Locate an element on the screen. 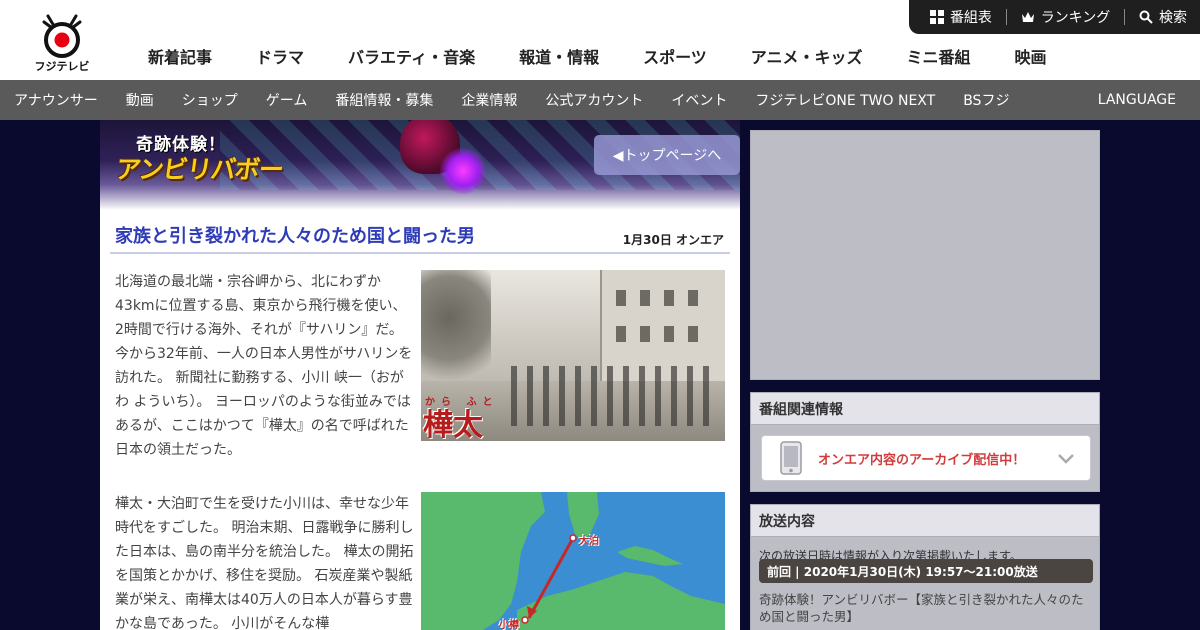 This screenshot has height=630, width=1200. logo-text: フジテレビ is located at coordinates (62, 66).